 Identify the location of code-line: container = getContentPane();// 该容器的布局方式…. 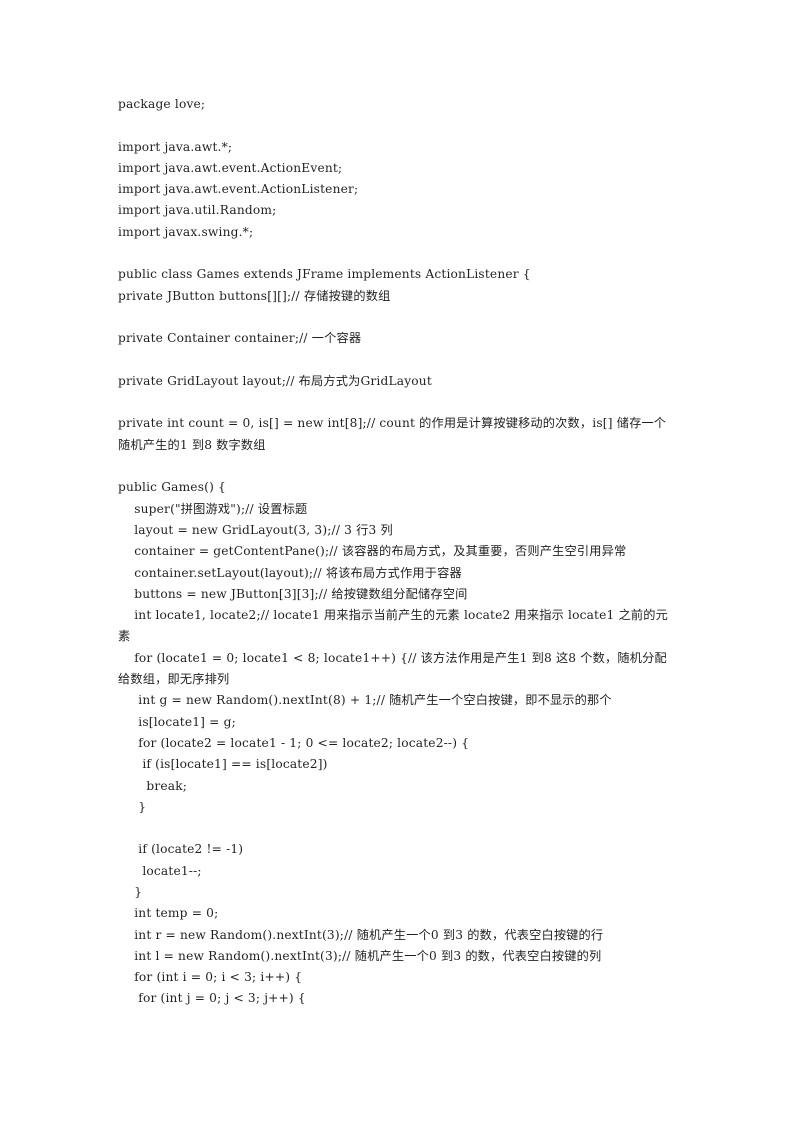
(372, 551).